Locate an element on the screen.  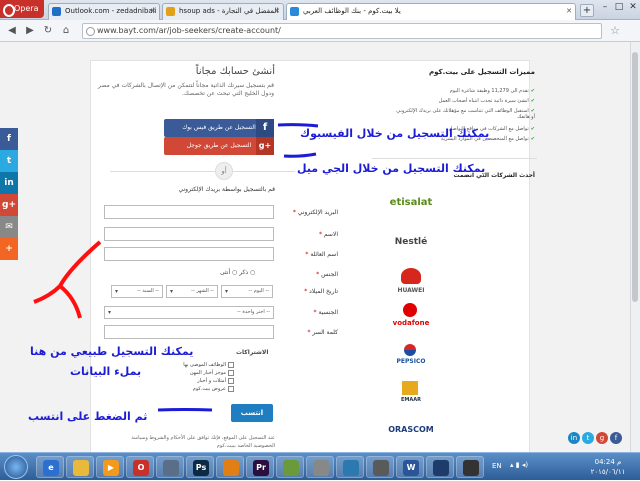
system-tray: EN ▴ ▮ ◂) 04:24 م ٢٠١٥/٠٦/١١ is located at coordinates (564, 467).